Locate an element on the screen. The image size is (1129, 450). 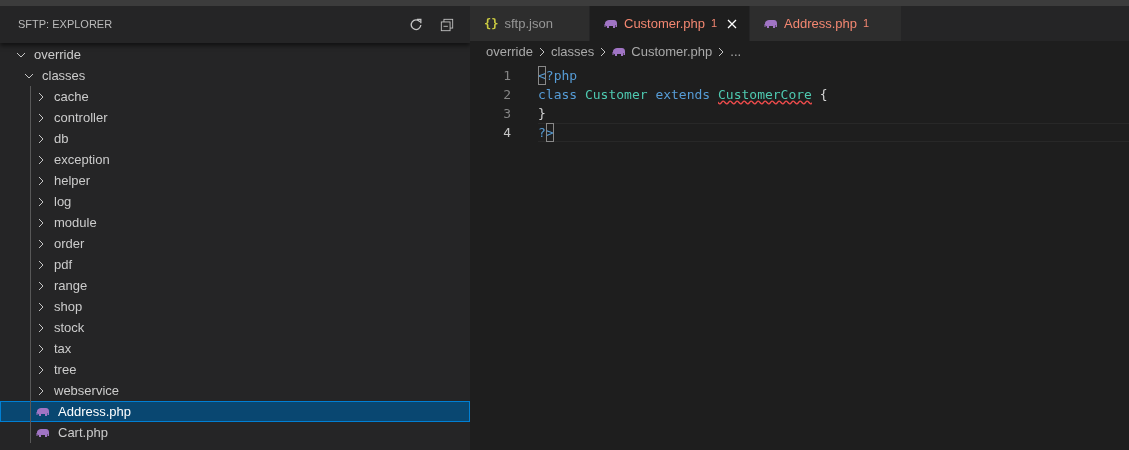
breadcrumb-item: Customer.php is located at coordinates (662, 52).